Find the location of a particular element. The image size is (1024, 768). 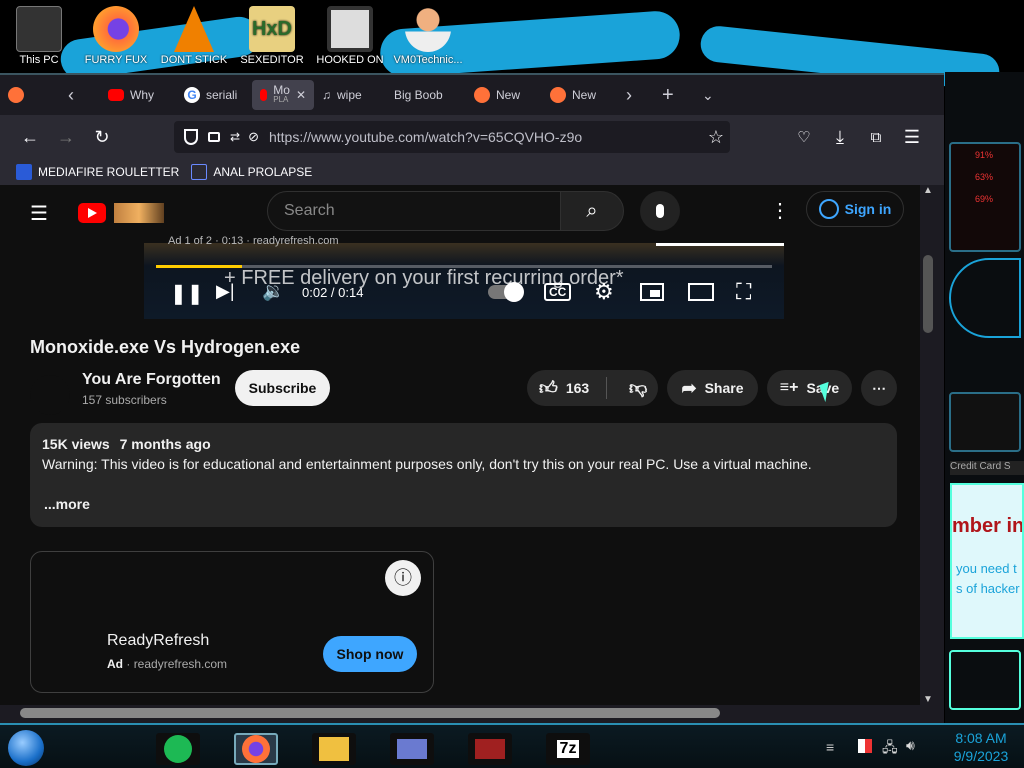

new-tab-button: + is located at coordinates (674, 95).